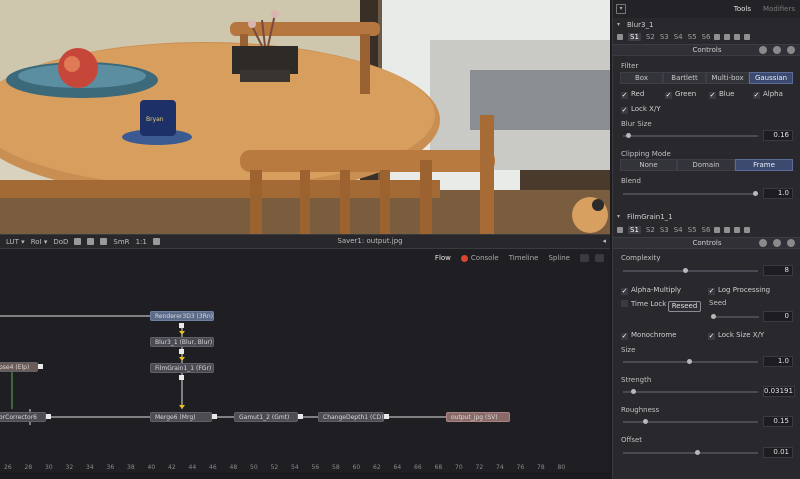  Describe the element at coordinates (778, 361) in the screenshot. I see `size-value: 1.0` at that location.